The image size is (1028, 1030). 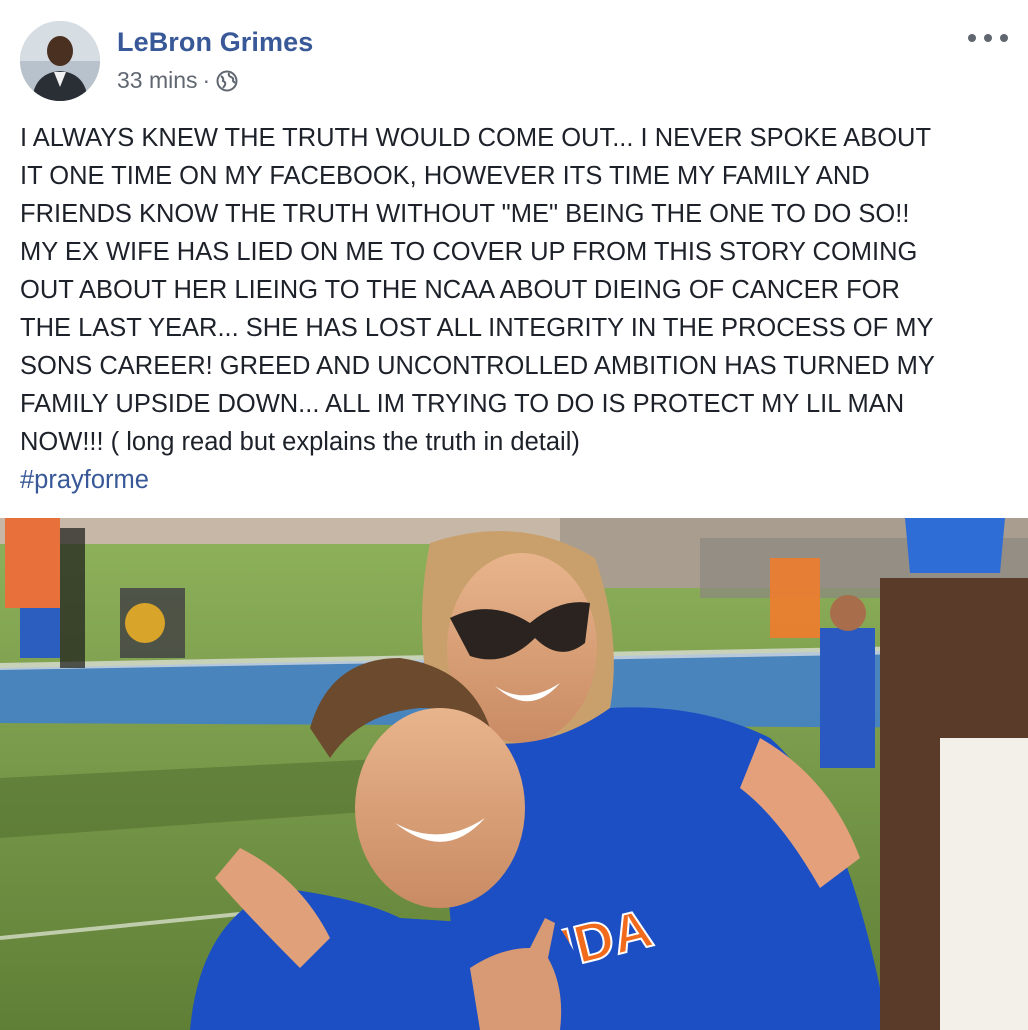 I want to click on post-meta: 33 mins ·, so click(x=177, y=80).